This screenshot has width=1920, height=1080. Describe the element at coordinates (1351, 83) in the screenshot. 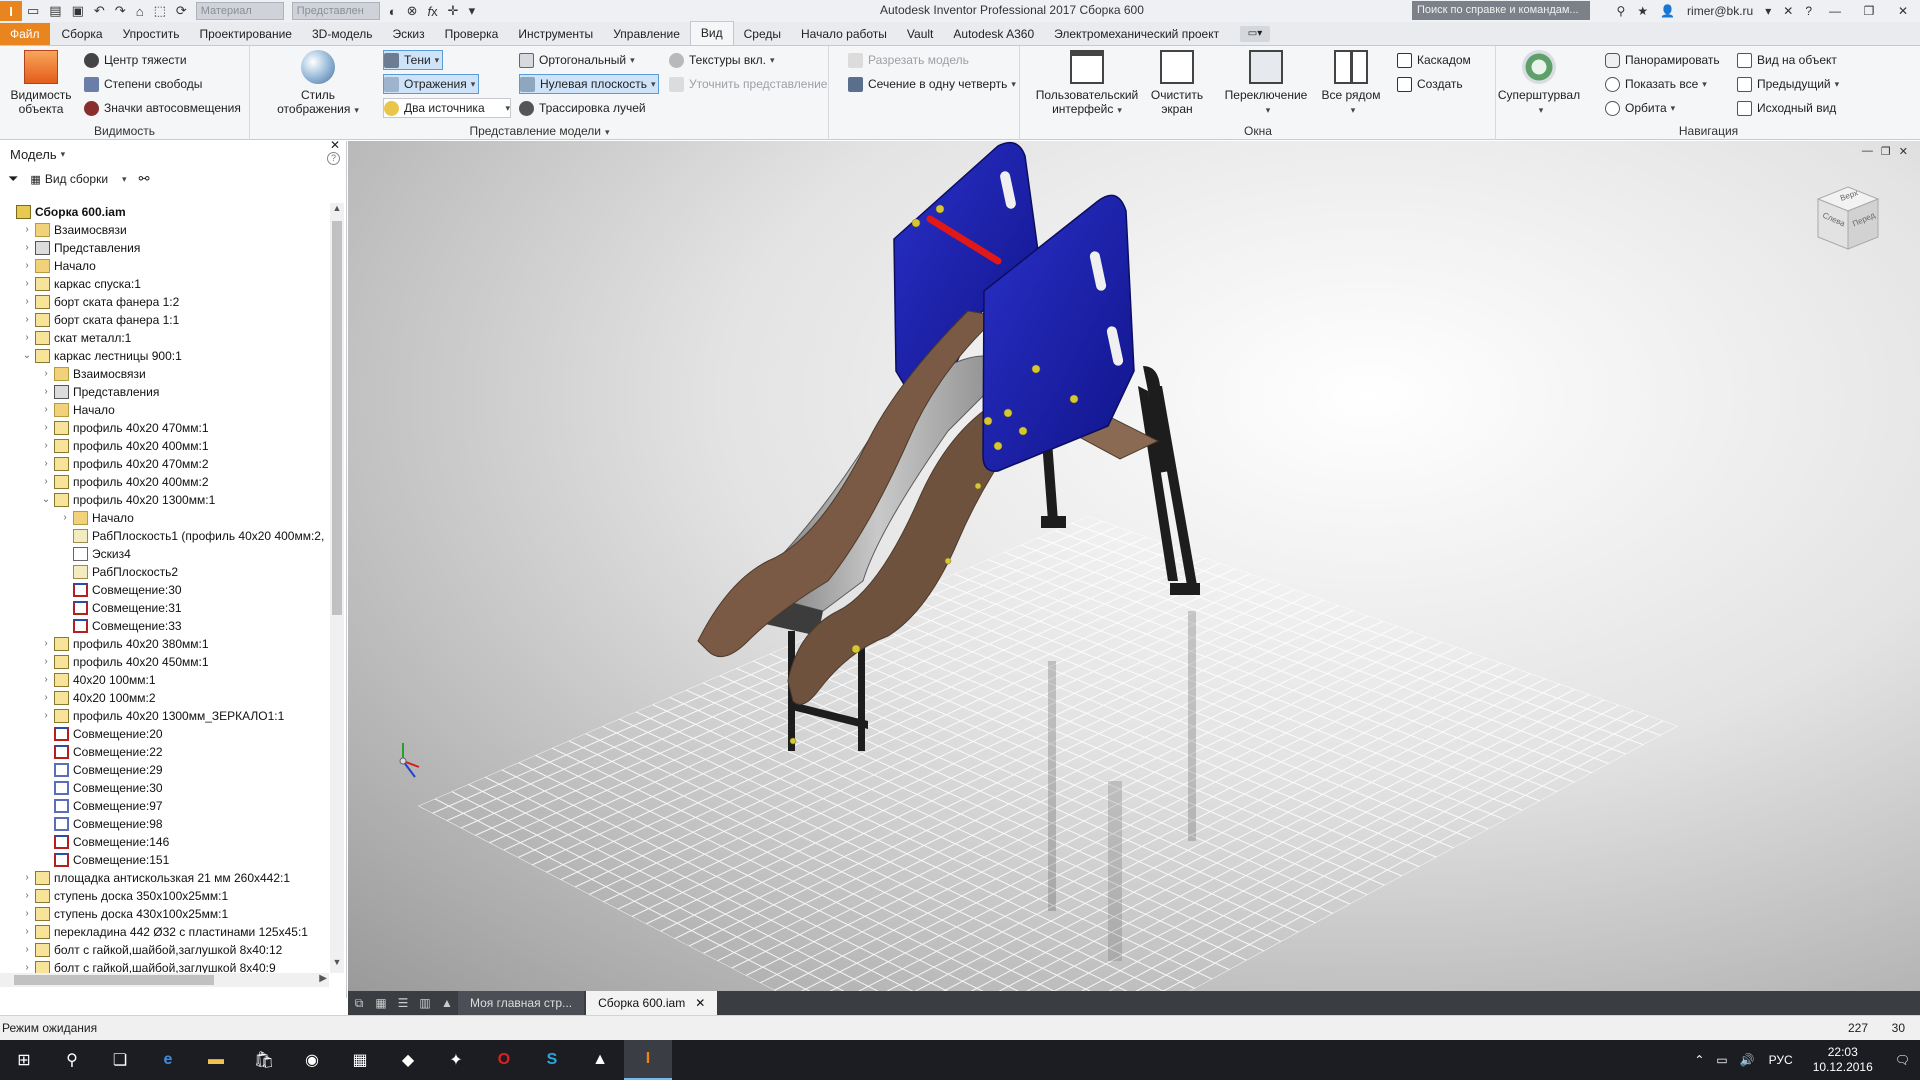

I see `tile-button: Все рядом ▾` at that location.